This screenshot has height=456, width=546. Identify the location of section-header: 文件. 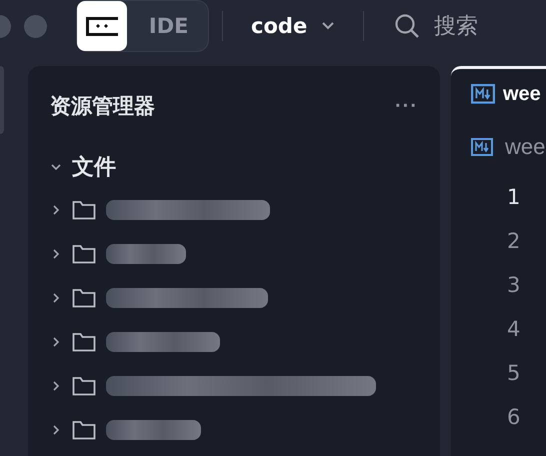
(94, 167).